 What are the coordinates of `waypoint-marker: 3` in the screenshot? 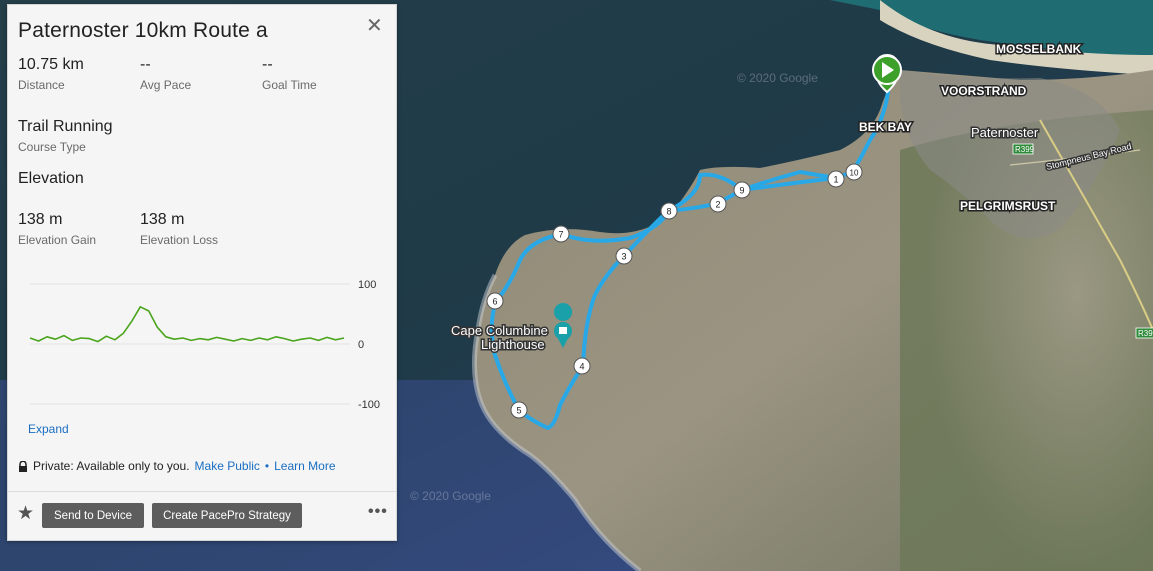 It's located at (624, 256).